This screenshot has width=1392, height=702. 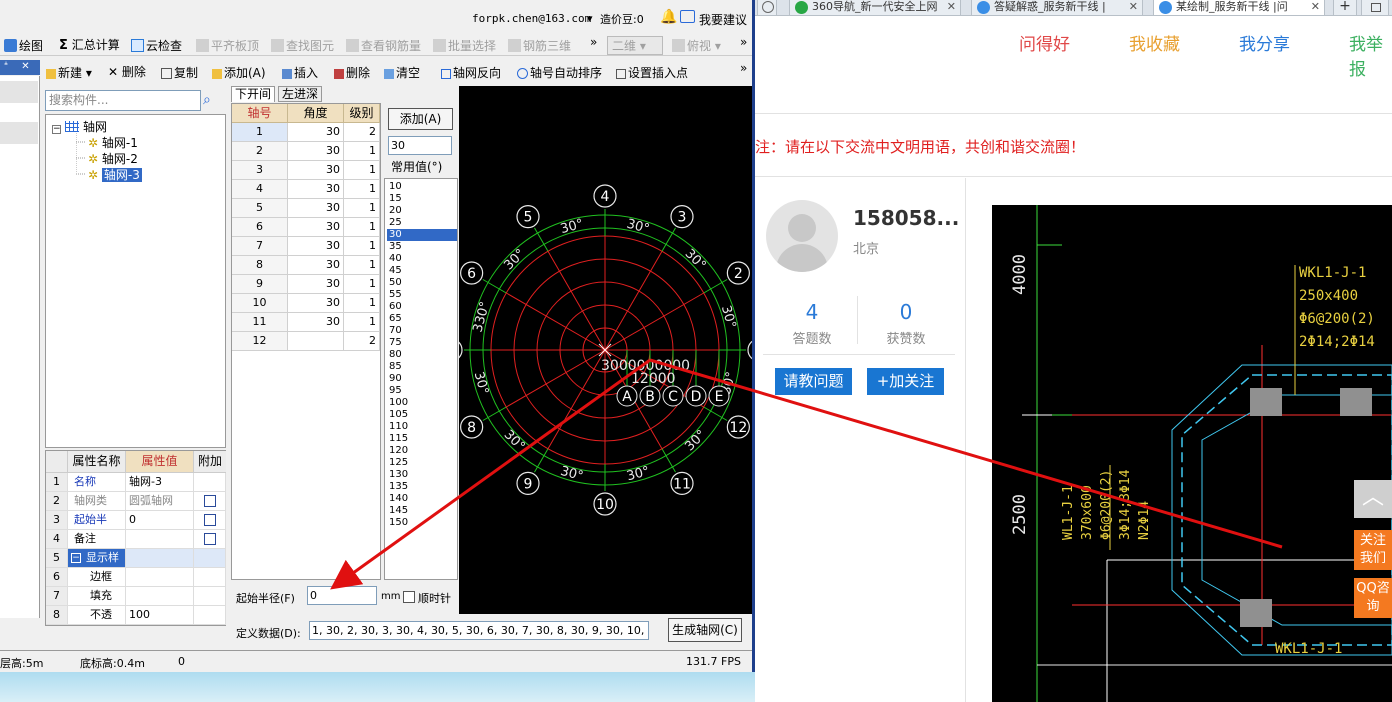 I want to click on common-value-item: 100, so click(x=422, y=403).